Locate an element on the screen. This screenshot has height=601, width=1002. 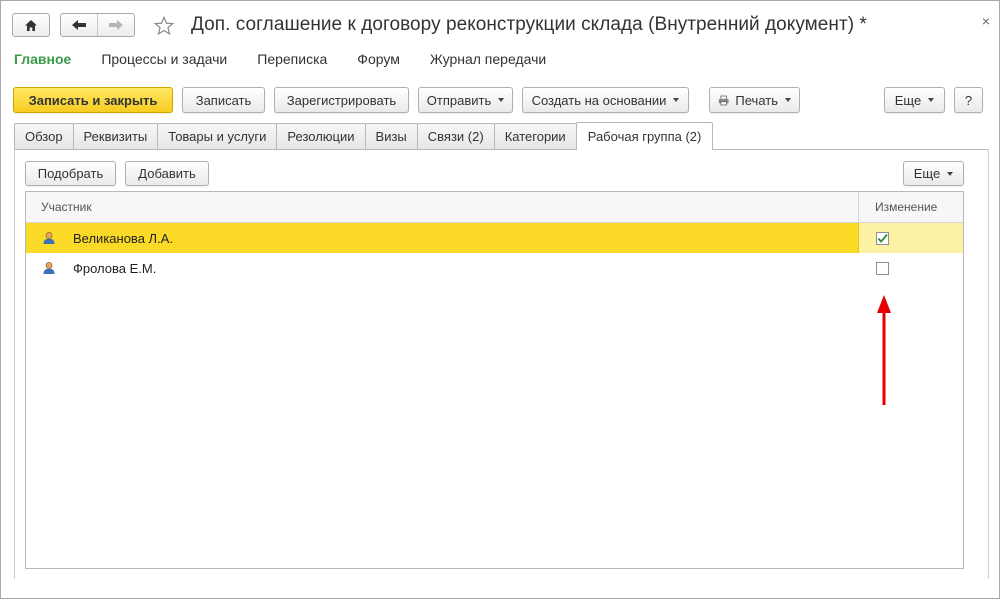
nav-transfer-log: Журнал передачи is located at coordinates (488, 59).